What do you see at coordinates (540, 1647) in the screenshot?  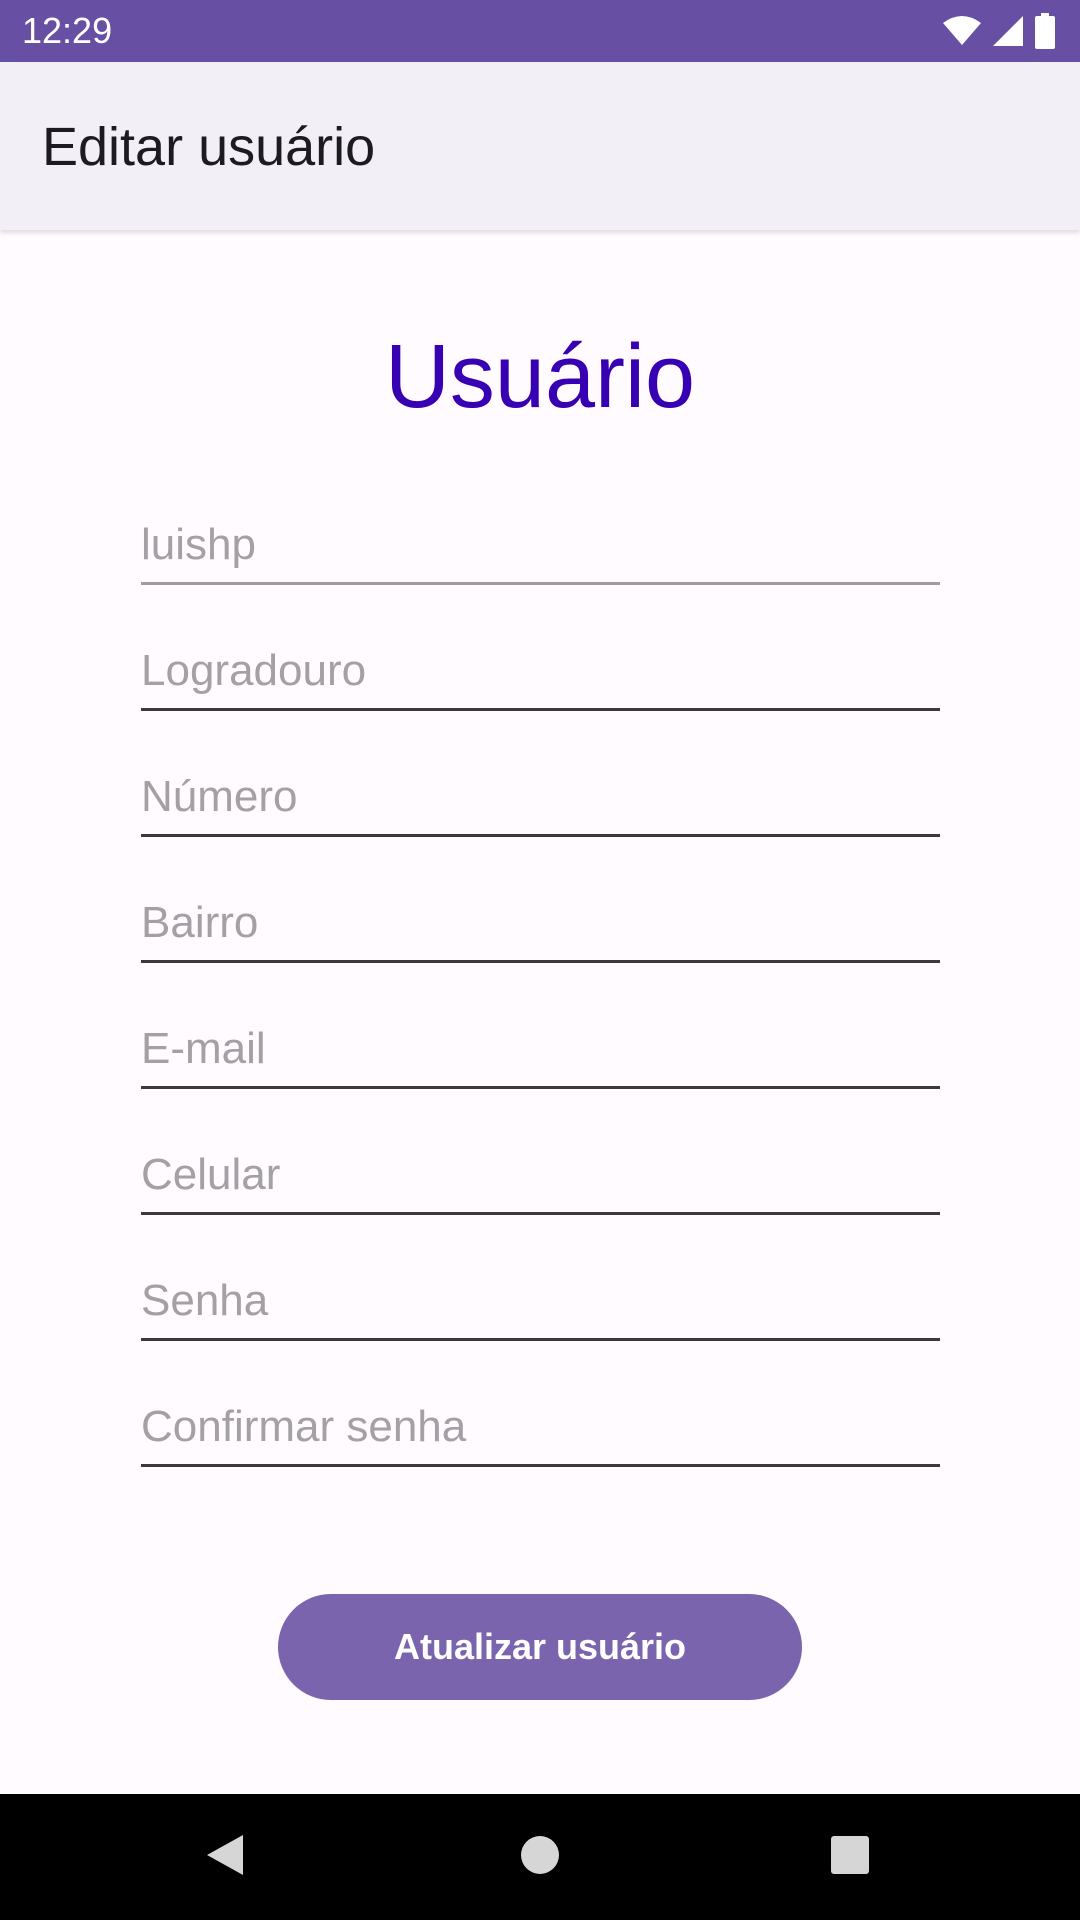 I see `update-user-button: Atualizar usuário` at bounding box center [540, 1647].